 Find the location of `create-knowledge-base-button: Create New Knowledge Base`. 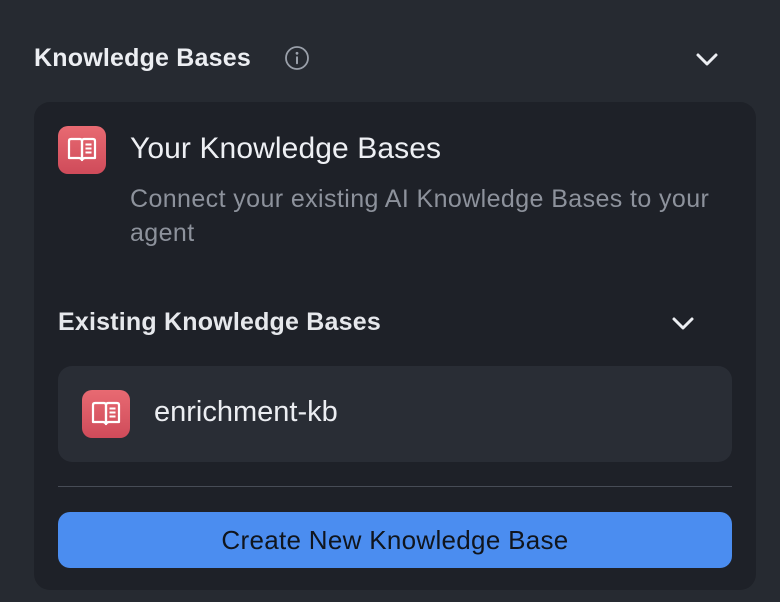

create-knowledge-base-button: Create New Knowledge Base is located at coordinates (395, 540).